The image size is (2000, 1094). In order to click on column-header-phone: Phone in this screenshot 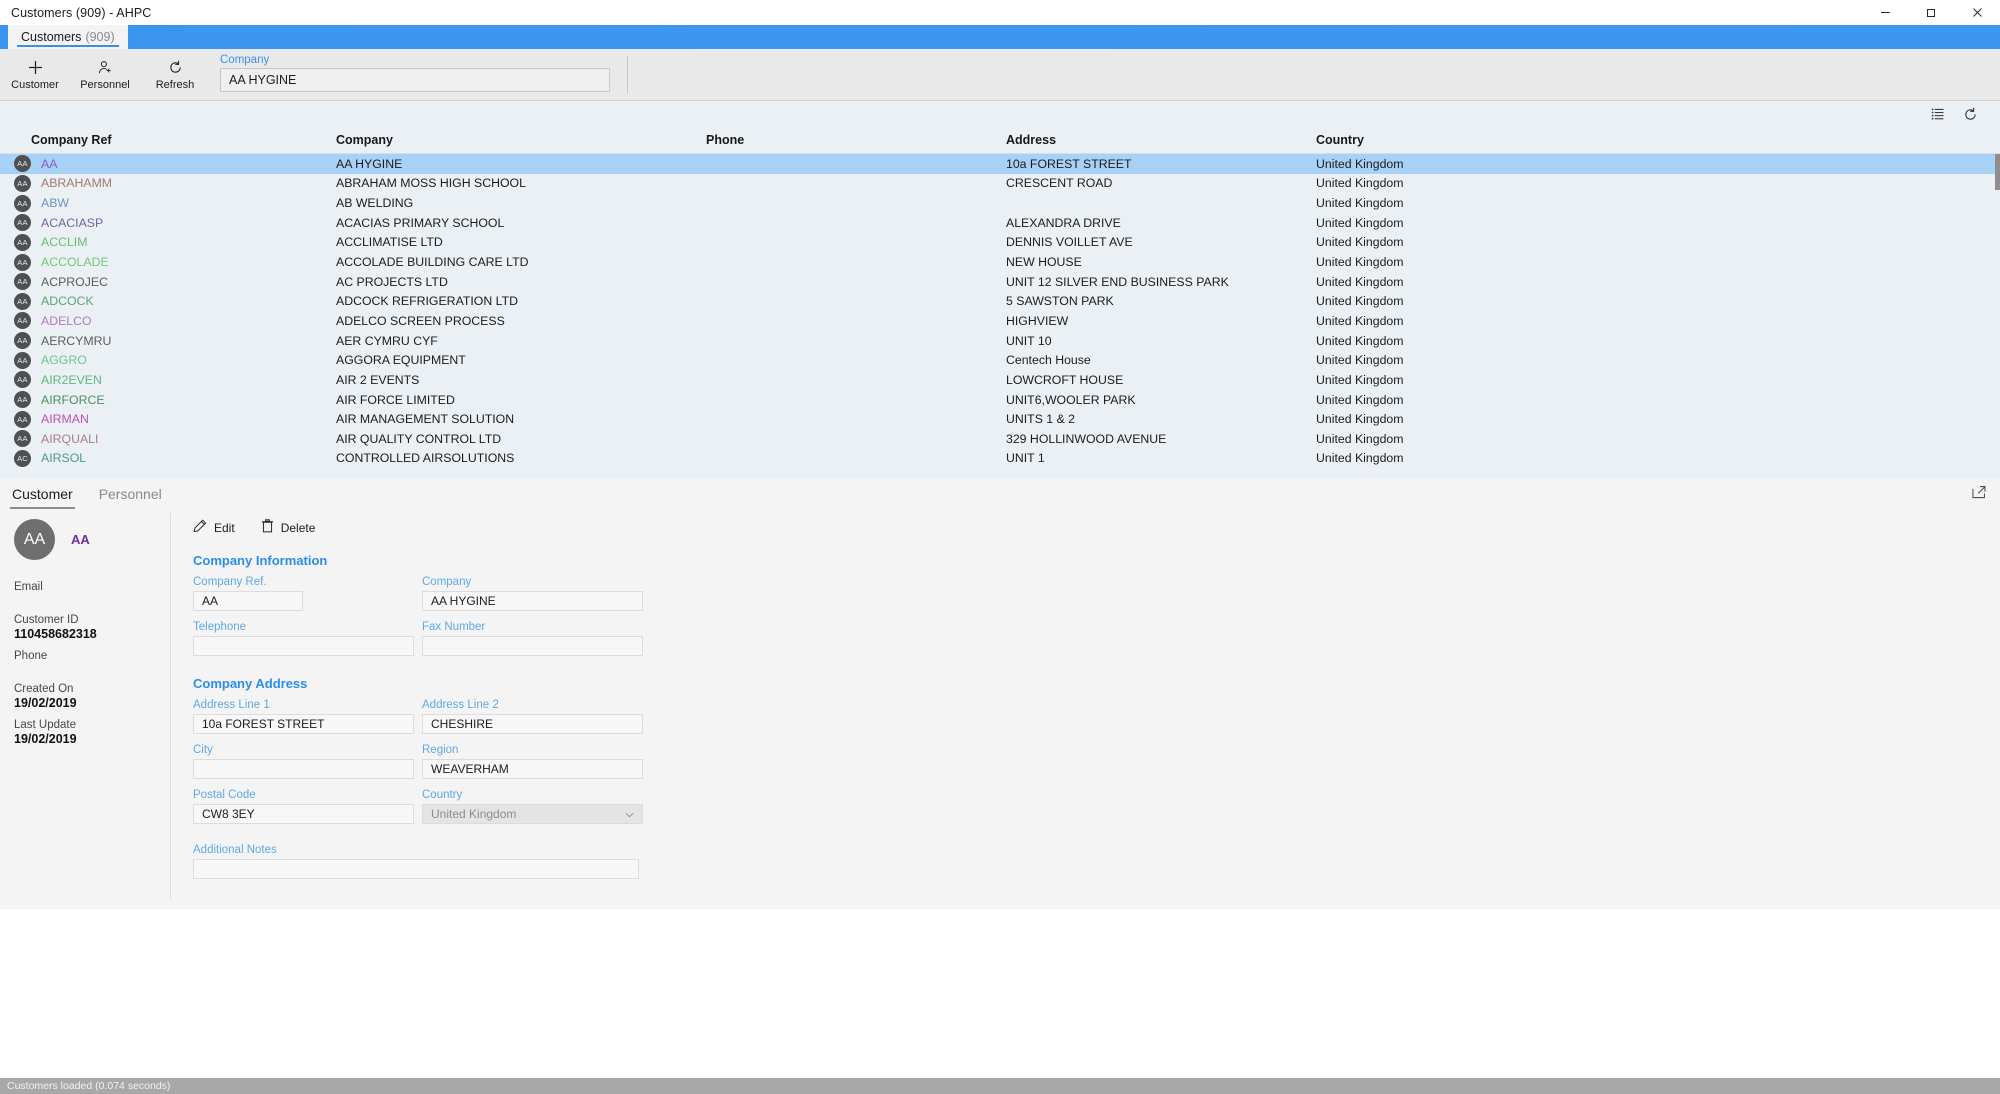, I will do `click(856, 140)`.